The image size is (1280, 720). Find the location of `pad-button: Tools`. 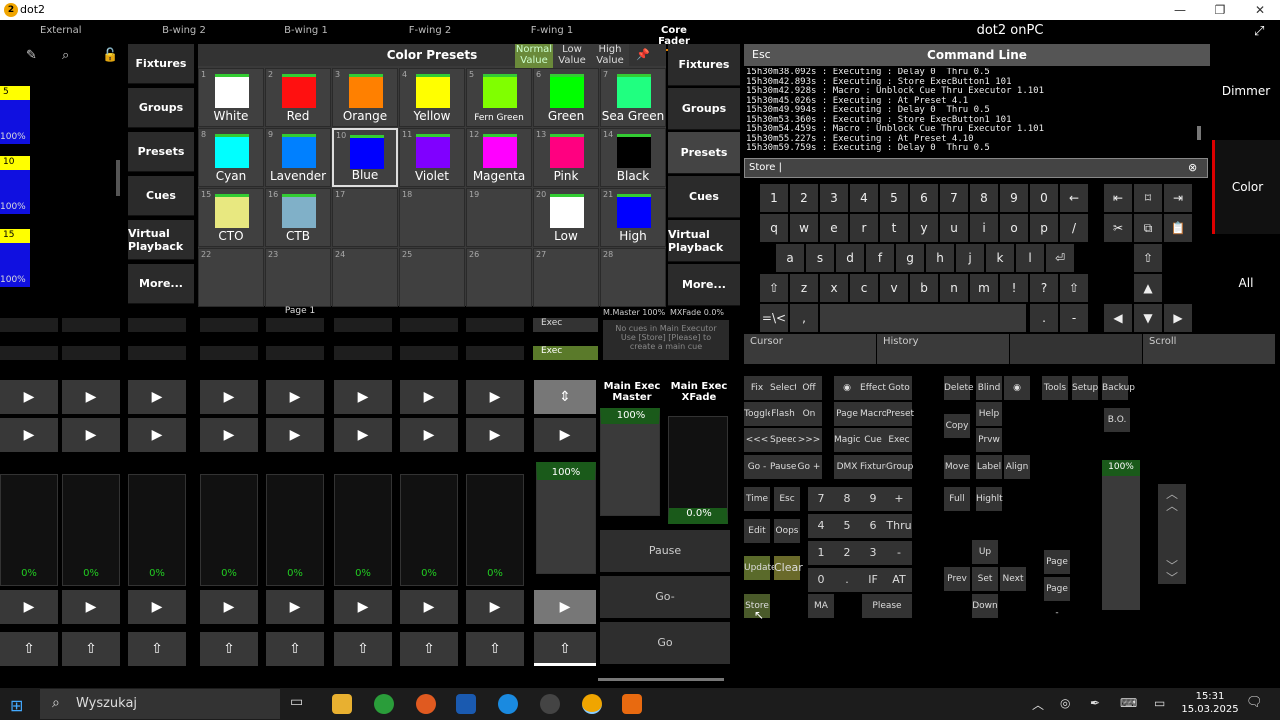

pad-button: Tools is located at coordinates (1055, 388).